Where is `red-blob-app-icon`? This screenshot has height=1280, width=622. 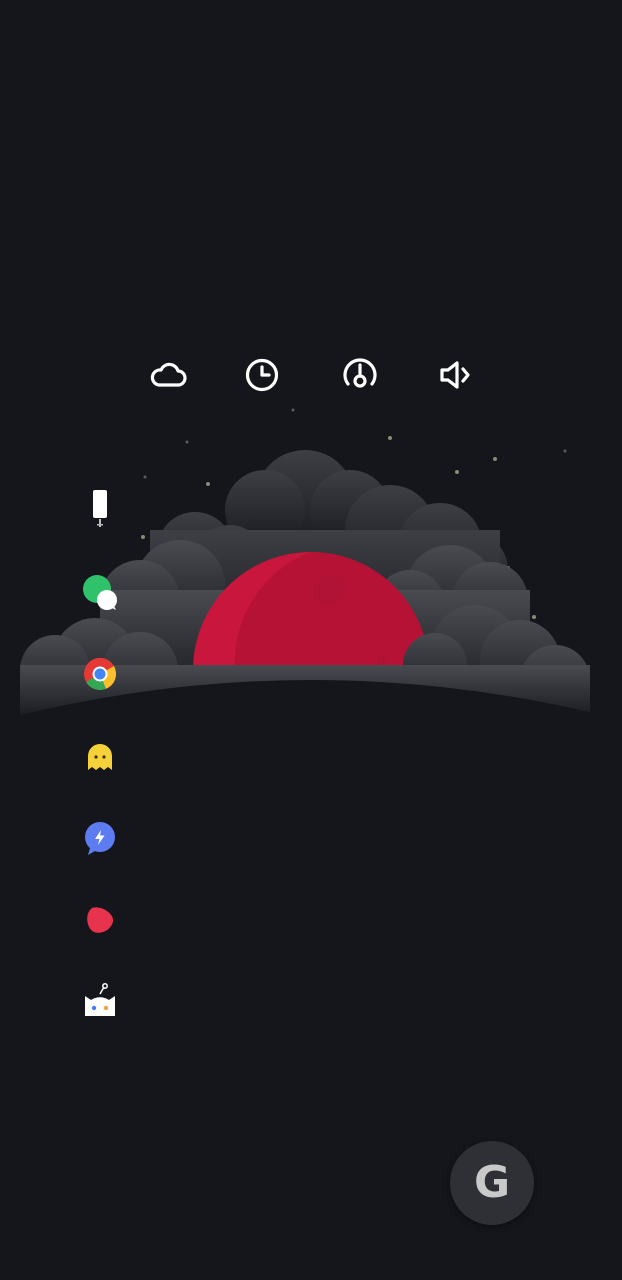 red-blob-app-icon is located at coordinates (100, 920).